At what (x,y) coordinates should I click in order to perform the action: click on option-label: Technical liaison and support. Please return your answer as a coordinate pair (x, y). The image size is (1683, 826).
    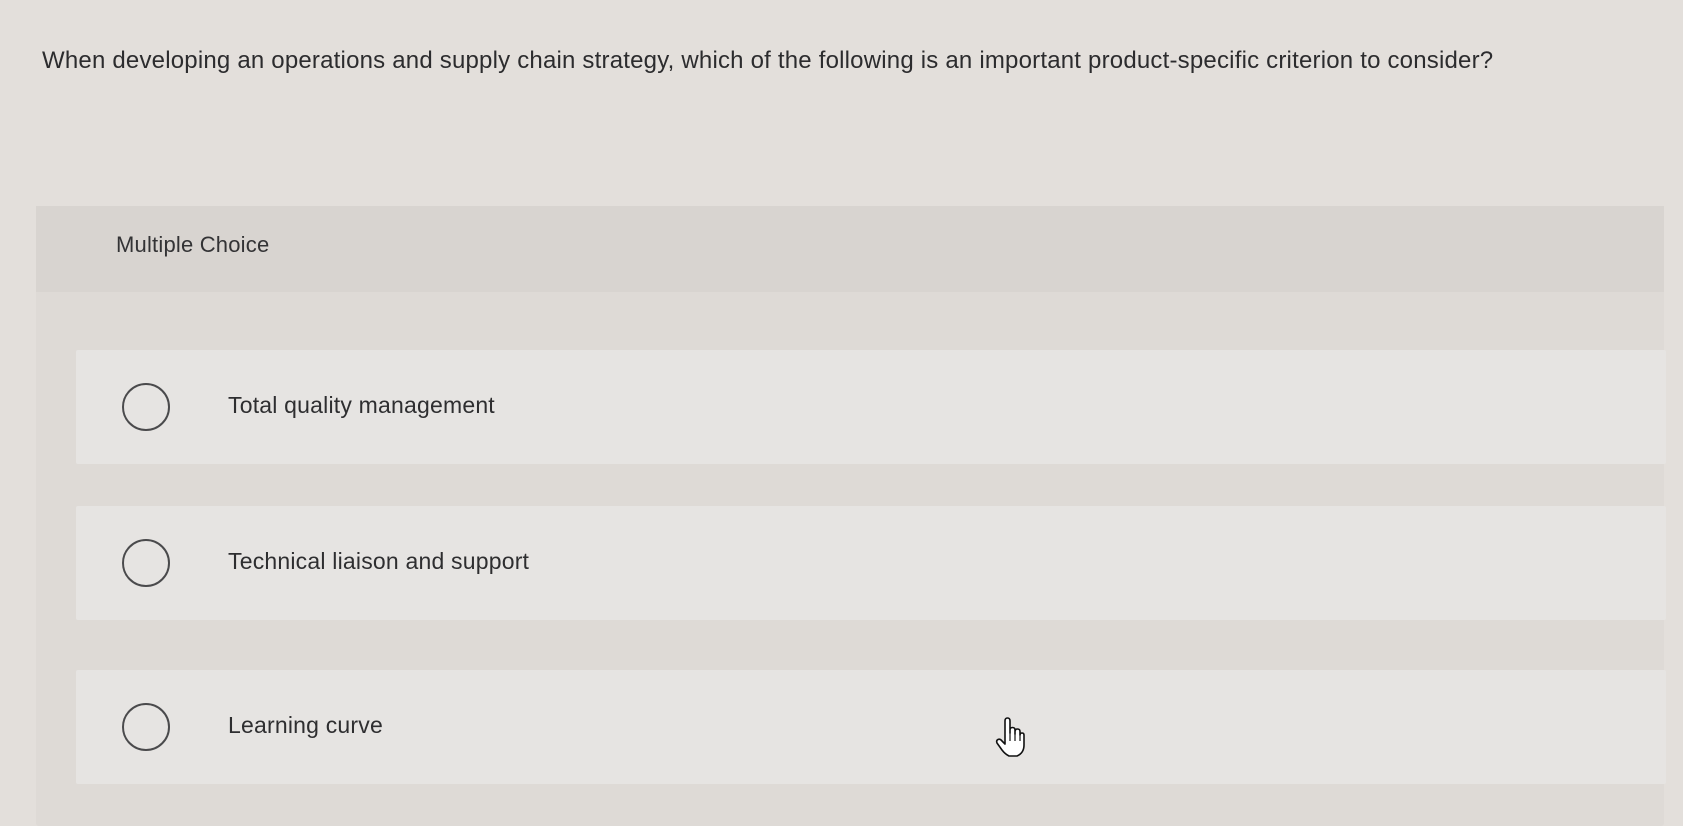
    Looking at the image, I should click on (378, 561).